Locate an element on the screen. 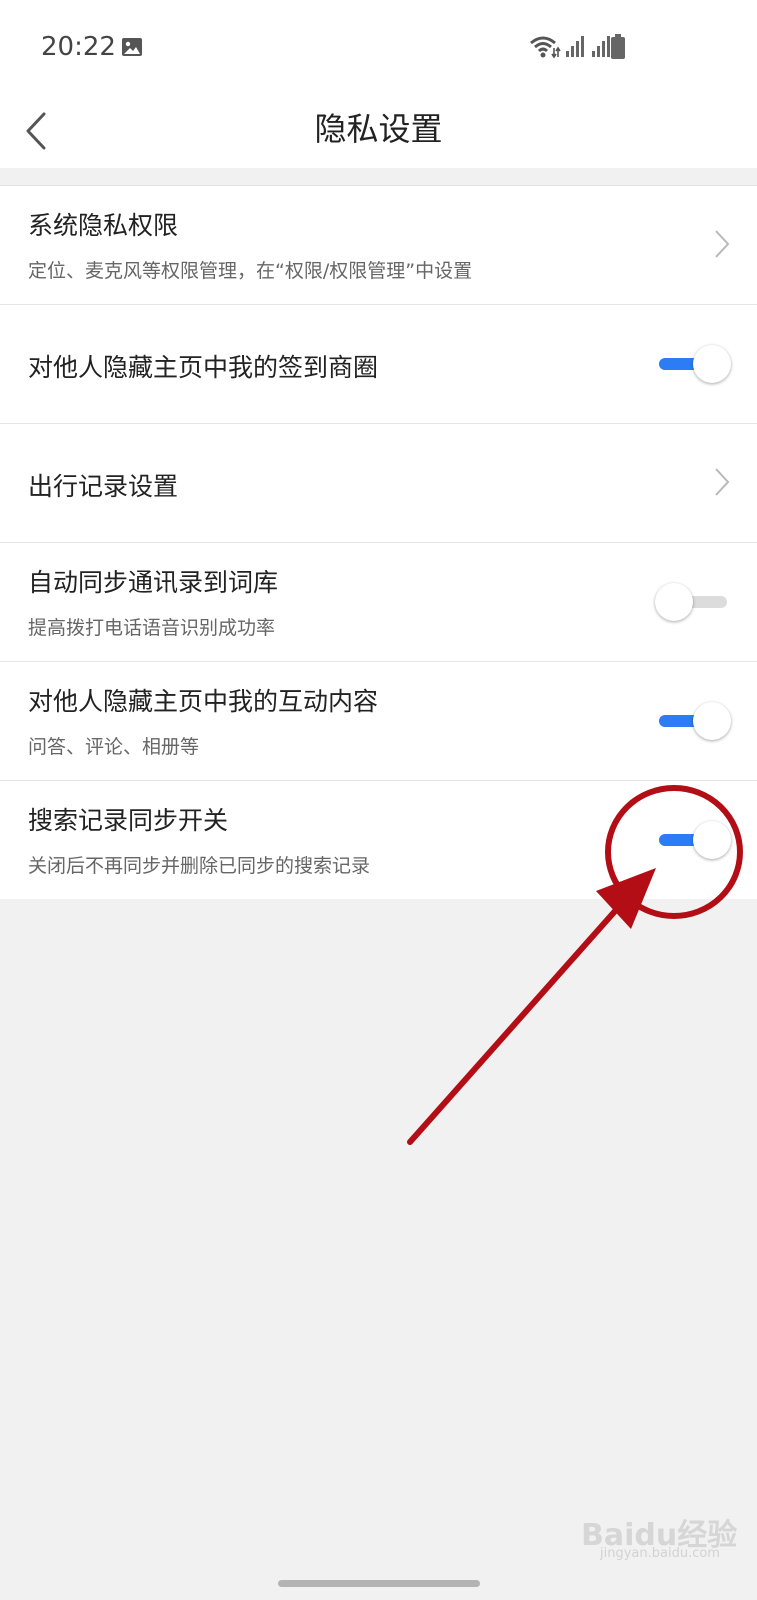 This screenshot has height=1600, width=757. setting-title: 系统隐私权限 is located at coordinates (103, 225).